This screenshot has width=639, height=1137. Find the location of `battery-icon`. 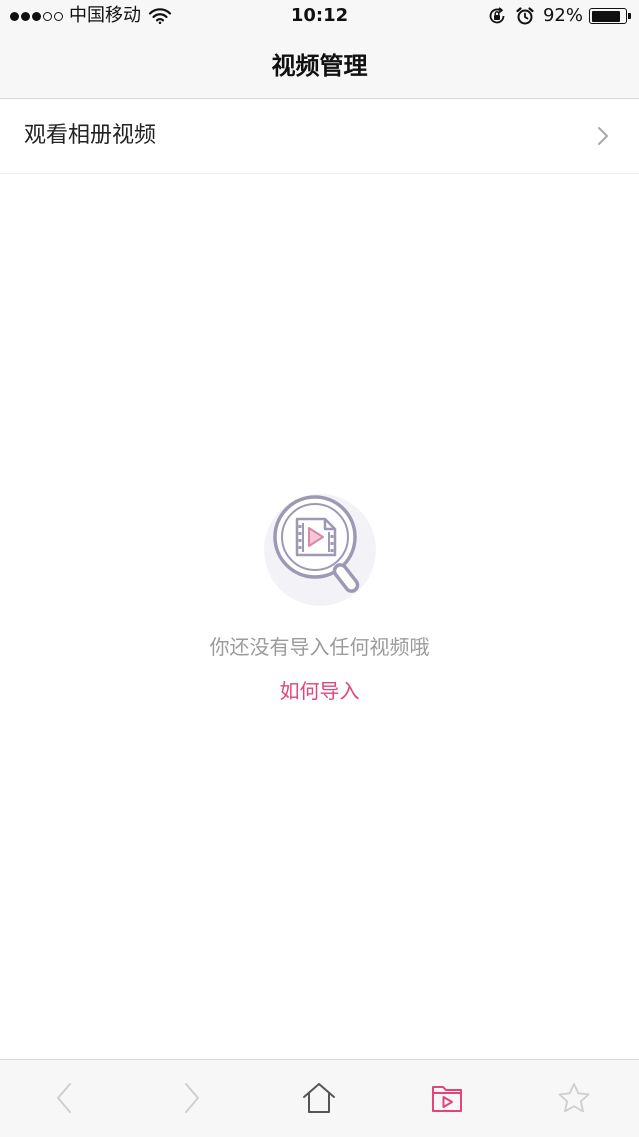

battery-icon is located at coordinates (608, 16).